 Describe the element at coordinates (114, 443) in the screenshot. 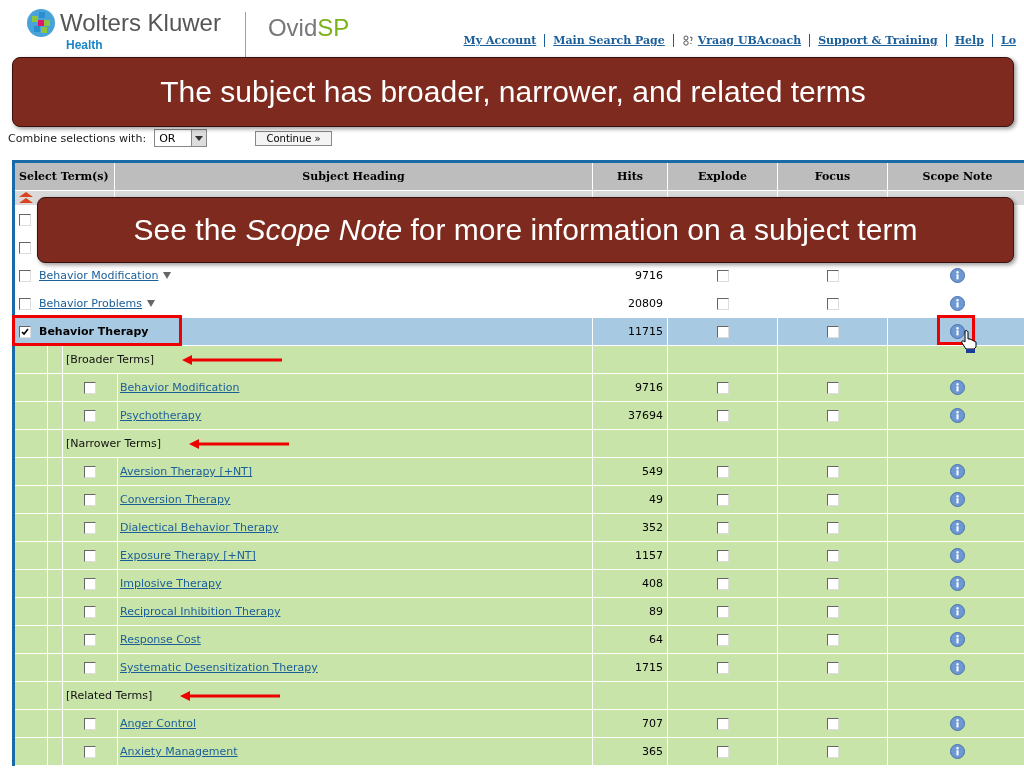

I see `group-label: [Narrower Terms]` at that location.